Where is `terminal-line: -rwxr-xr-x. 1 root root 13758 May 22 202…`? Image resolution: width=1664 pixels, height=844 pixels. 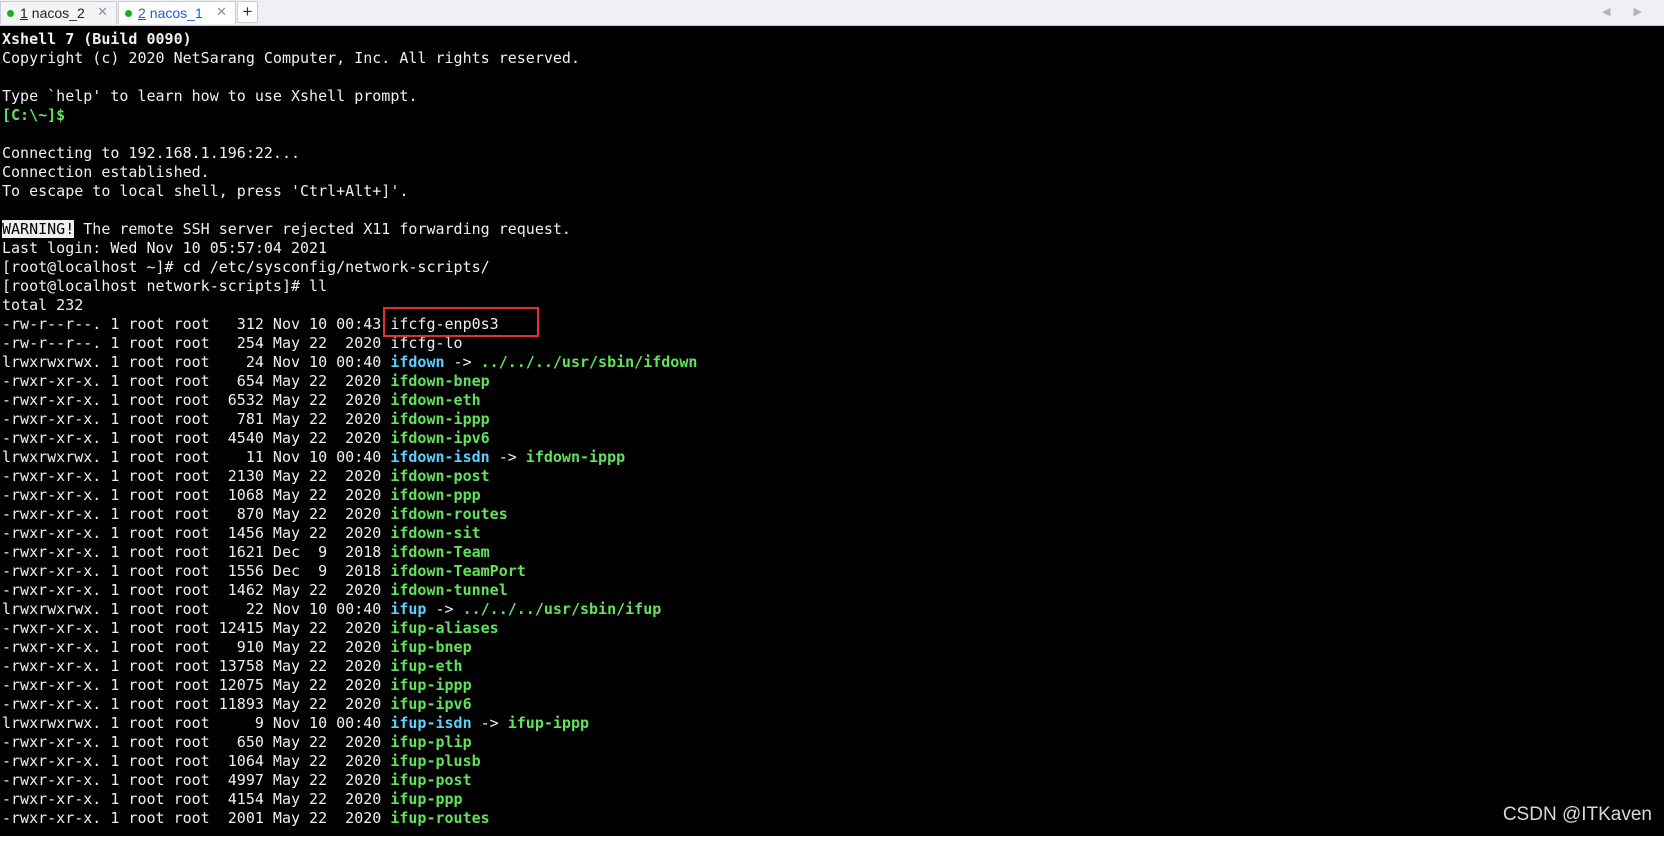 terminal-line: -rwxr-xr-x. 1 root root 13758 May 22 202… is located at coordinates (349, 666).